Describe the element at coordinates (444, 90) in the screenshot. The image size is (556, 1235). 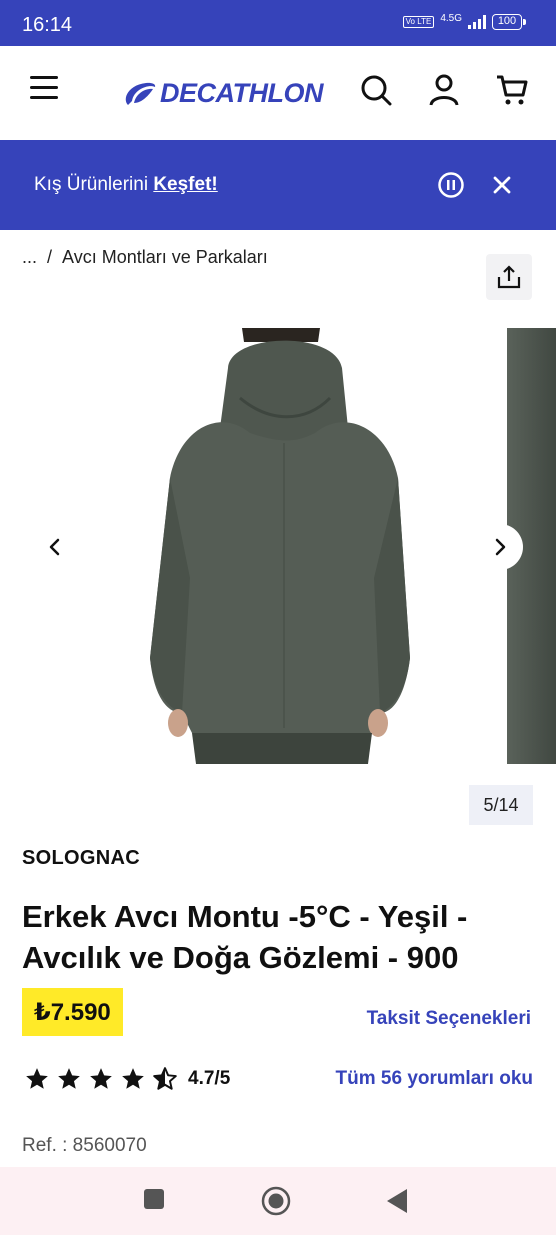
I see `account-icon` at that location.